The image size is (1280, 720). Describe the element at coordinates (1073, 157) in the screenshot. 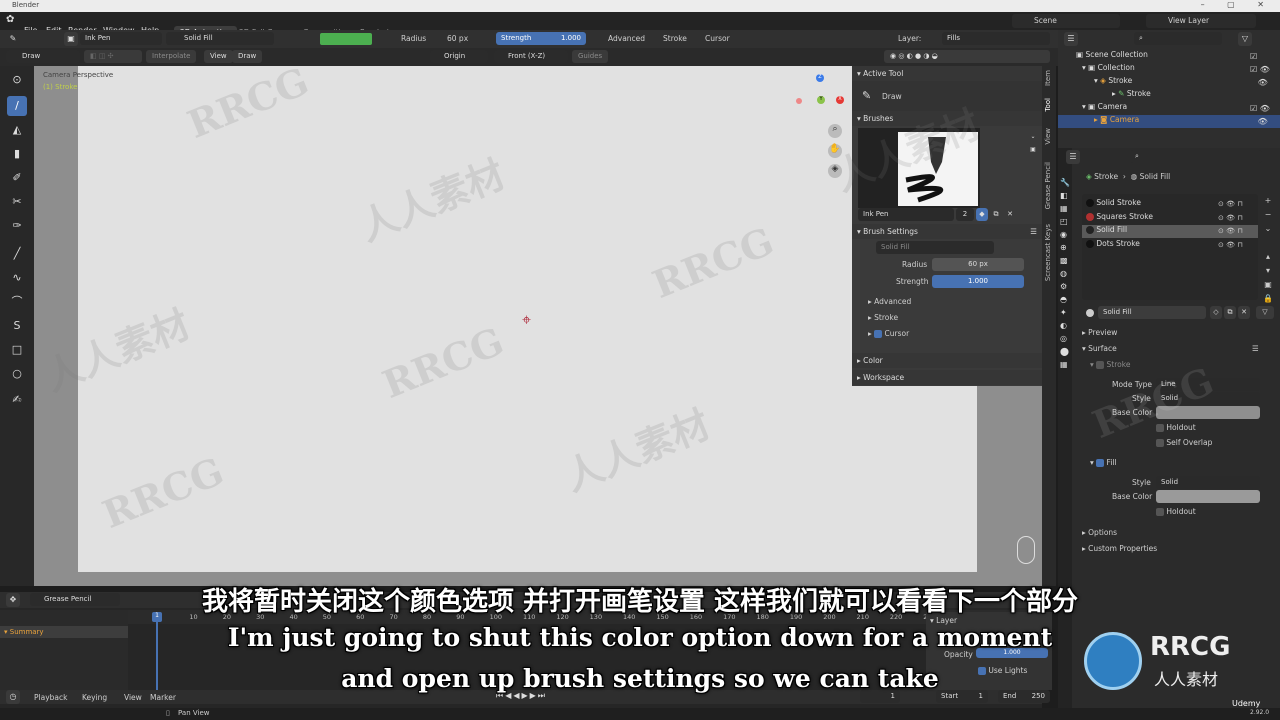

I see `properties-editor-icon: ☰` at that location.